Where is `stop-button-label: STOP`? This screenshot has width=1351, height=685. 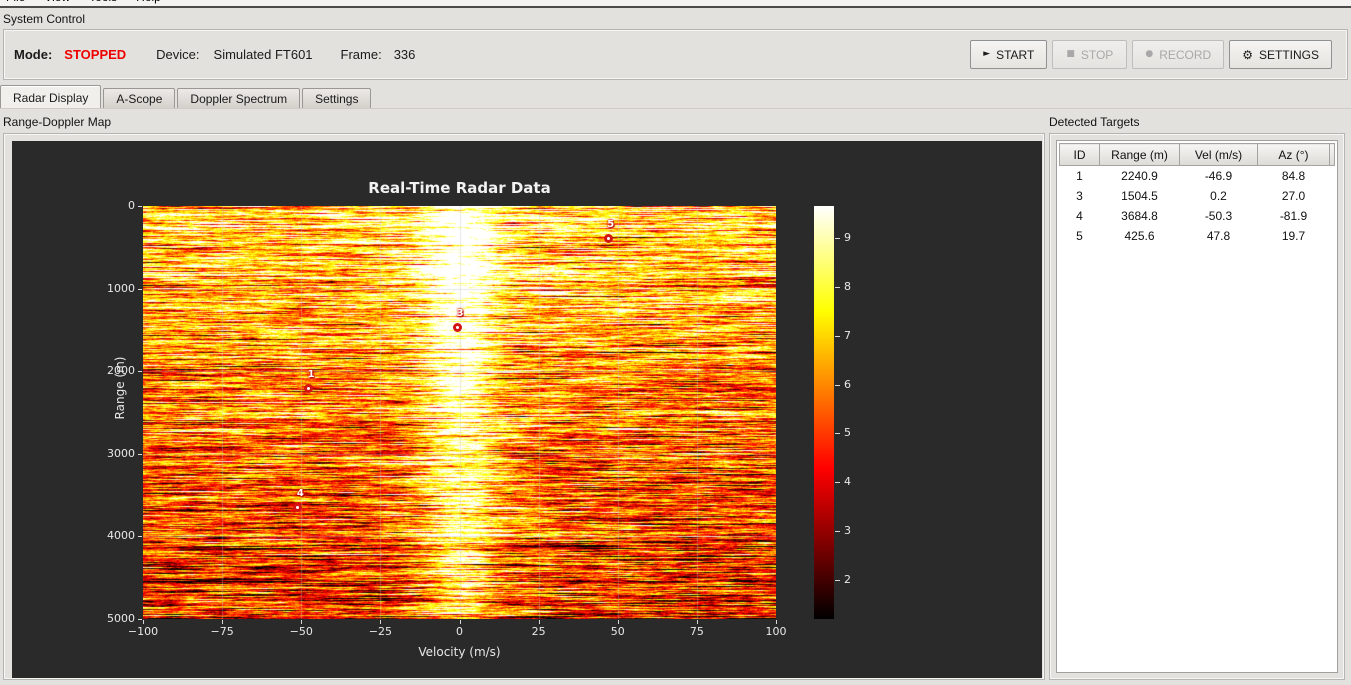 stop-button-label: STOP is located at coordinates (1097, 54).